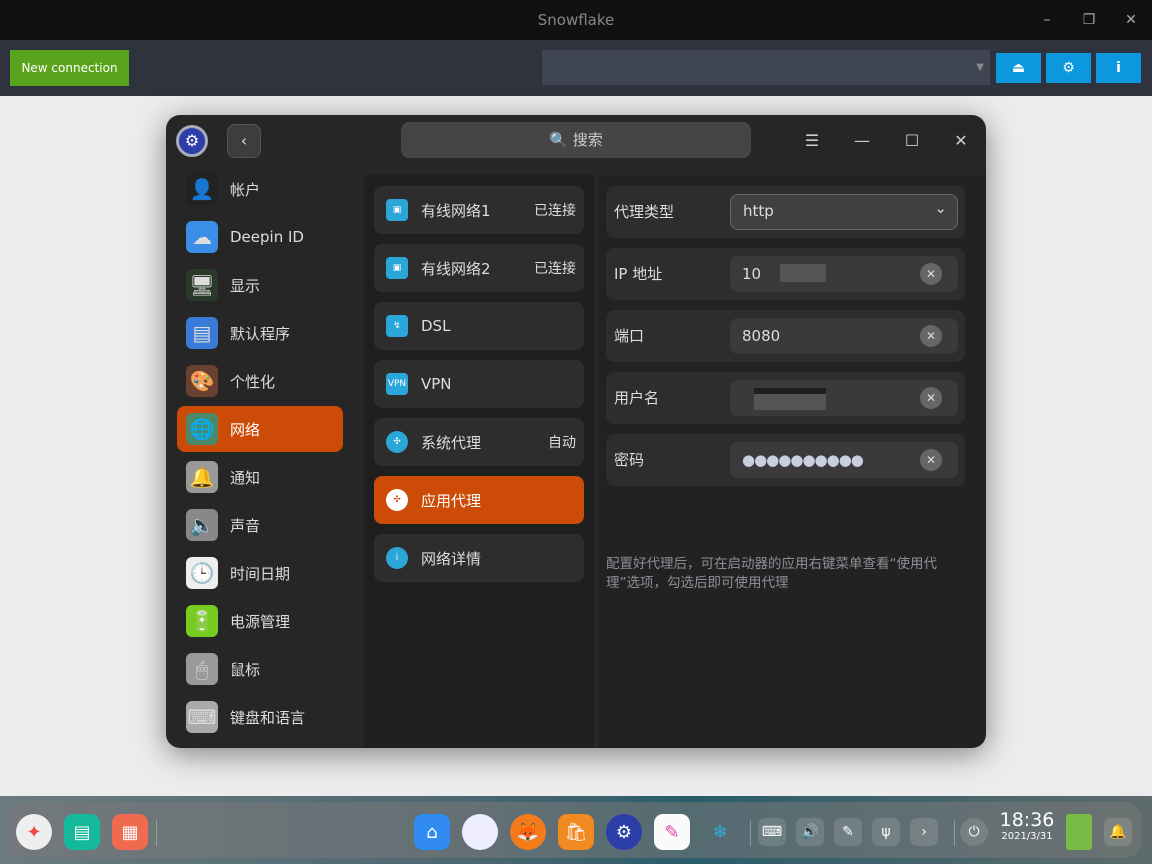 The height and width of the screenshot is (864, 1152). I want to click on back-button: ‹, so click(244, 141).